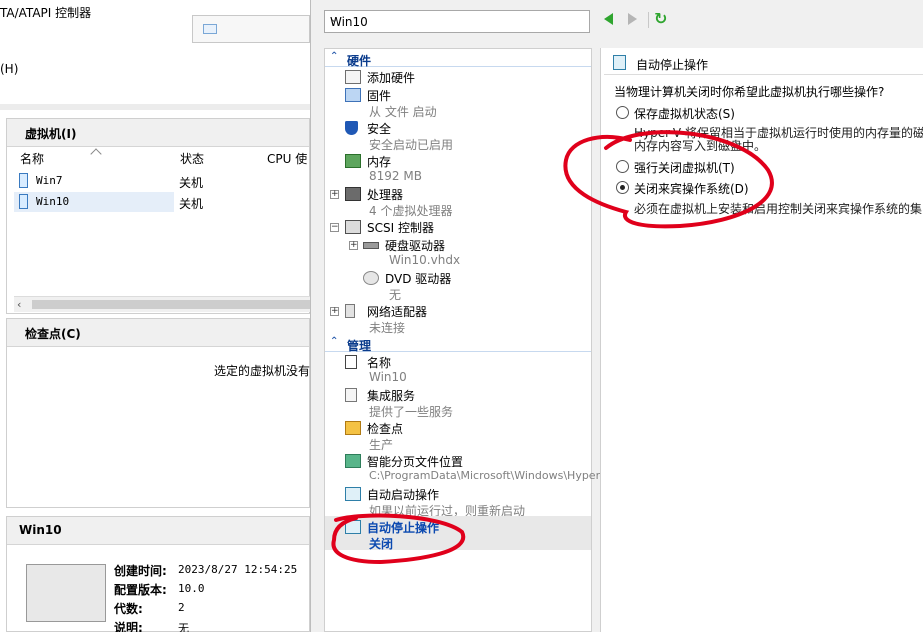 This screenshot has height=632, width=923. Describe the element at coordinates (66, 593) in the screenshot. I see `vm-thumbnail` at that location.